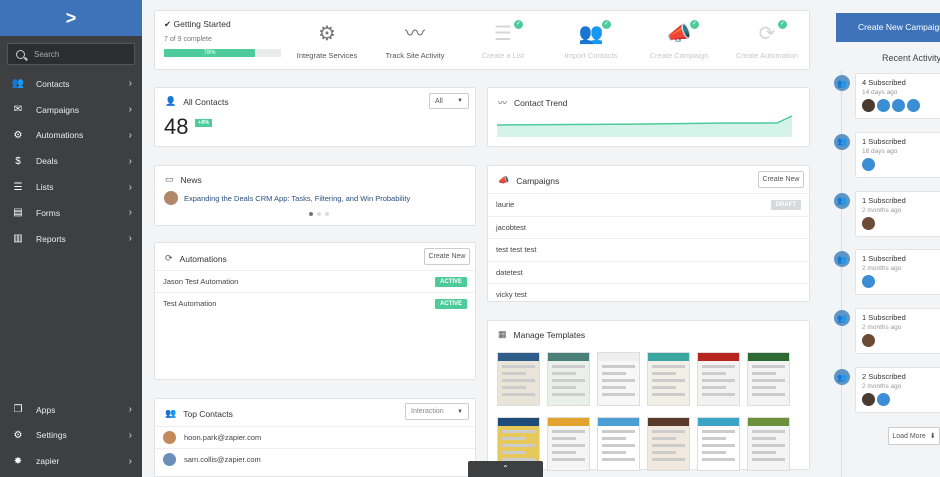 This screenshot has width=940, height=477. What do you see at coordinates (648, 294) in the screenshot?
I see `campaign-row: vicky test` at bounding box center [648, 294].